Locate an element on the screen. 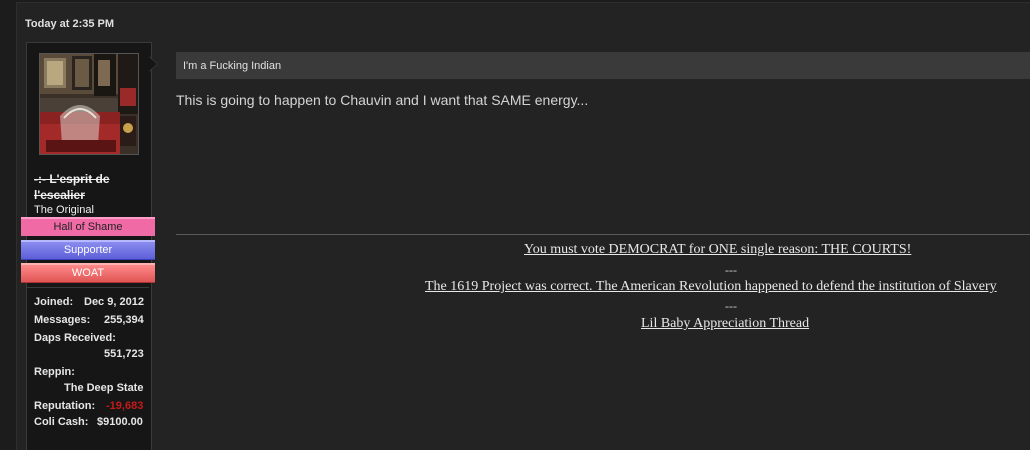 The image size is (1030, 450). signature-dash-1: --- is located at coordinates (731, 270).